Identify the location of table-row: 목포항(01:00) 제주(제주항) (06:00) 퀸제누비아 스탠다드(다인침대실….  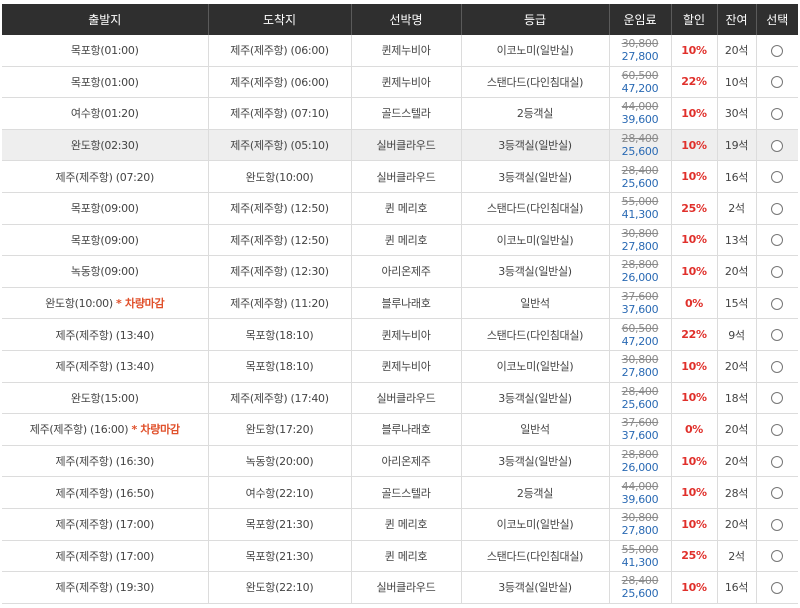
(400, 82).